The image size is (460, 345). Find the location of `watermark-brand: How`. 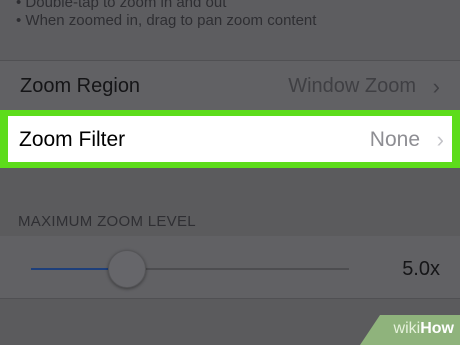

watermark-brand: How is located at coordinates (437, 328).